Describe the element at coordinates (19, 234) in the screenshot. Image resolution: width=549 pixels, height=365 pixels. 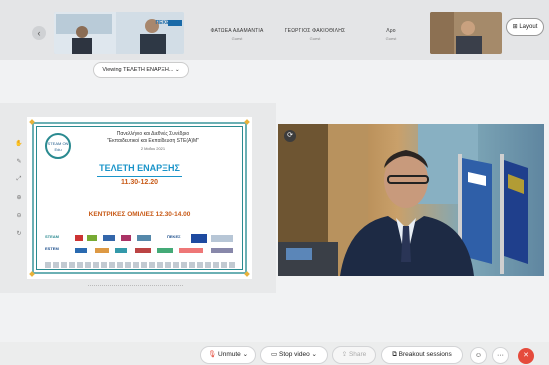
I see `rotate-icon: ↻` at that location.